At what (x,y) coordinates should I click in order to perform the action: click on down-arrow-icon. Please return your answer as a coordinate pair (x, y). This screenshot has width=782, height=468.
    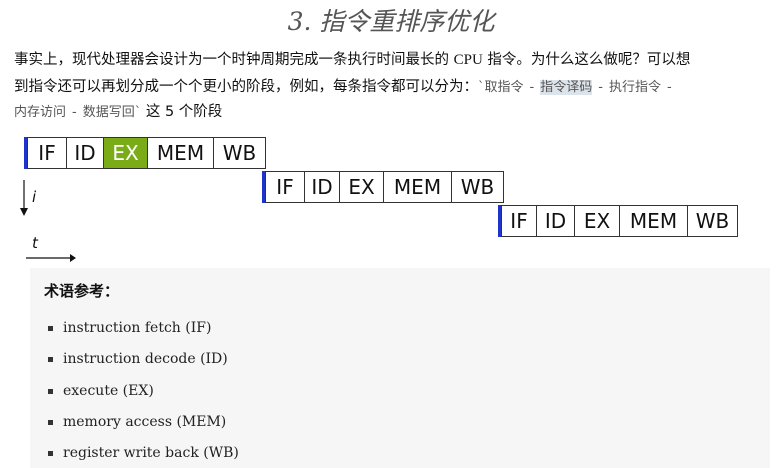
    Looking at the image, I should click on (24, 212).